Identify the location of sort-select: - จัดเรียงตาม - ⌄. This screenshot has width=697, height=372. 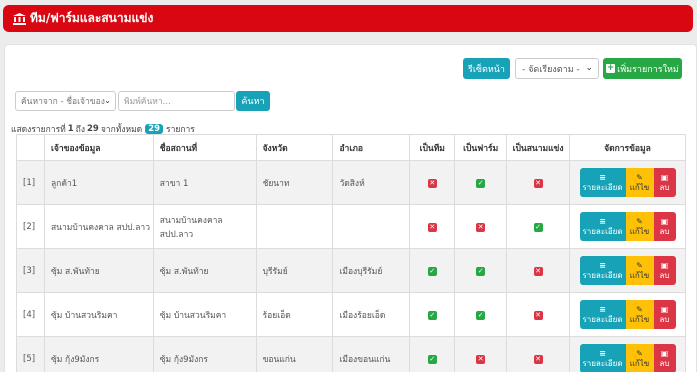
(557, 68).